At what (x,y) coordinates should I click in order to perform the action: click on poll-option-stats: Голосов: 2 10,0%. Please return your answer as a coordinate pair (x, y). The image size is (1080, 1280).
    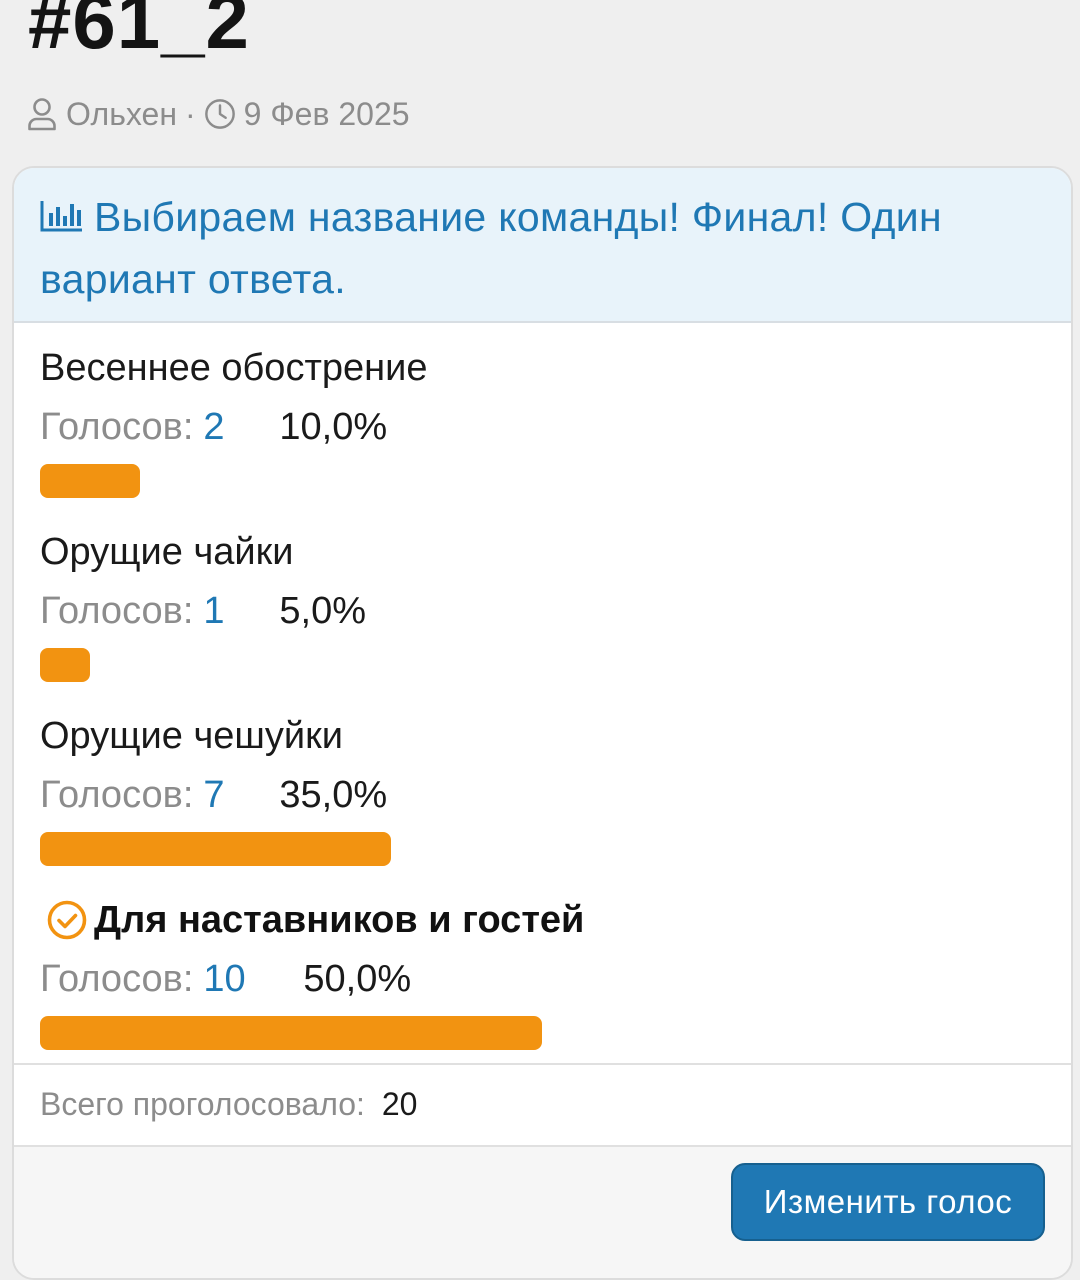
    Looking at the image, I should click on (545, 427).